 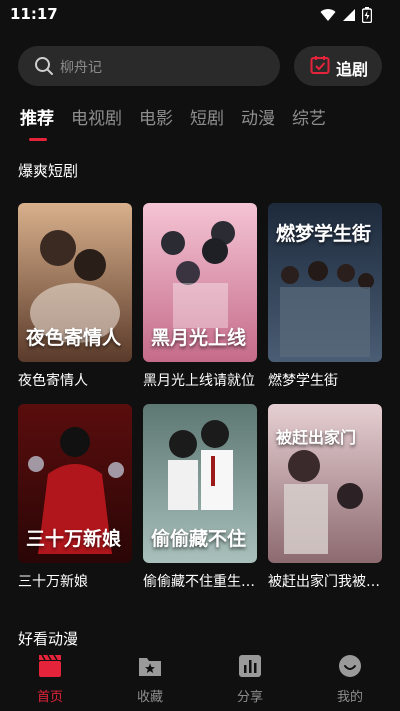 I want to click on category-tabs: 推荐 电视剧 电影 短剧 动漫 综艺, so click(x=173, y=122).